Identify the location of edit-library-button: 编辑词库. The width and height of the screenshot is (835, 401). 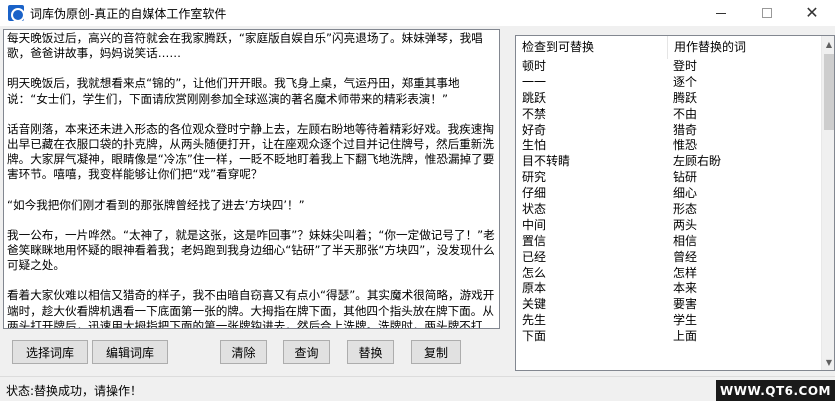
(130, 352).